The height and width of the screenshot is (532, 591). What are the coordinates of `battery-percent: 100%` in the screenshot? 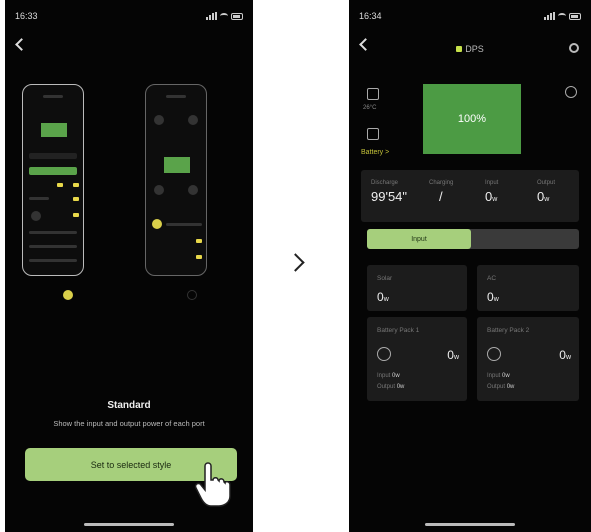 It's located at (472, 119).